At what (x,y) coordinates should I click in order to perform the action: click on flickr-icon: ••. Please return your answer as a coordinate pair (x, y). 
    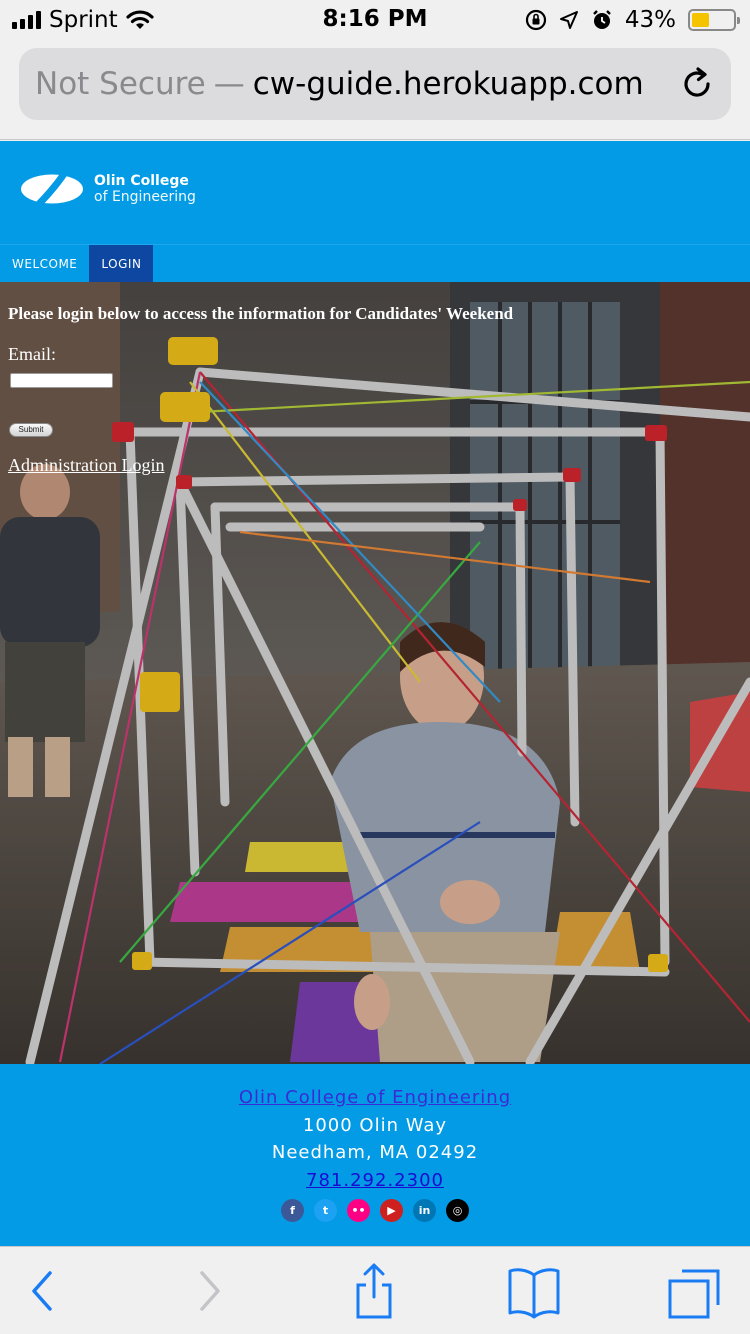
    Looking at the image, I should click on (358, 1210).